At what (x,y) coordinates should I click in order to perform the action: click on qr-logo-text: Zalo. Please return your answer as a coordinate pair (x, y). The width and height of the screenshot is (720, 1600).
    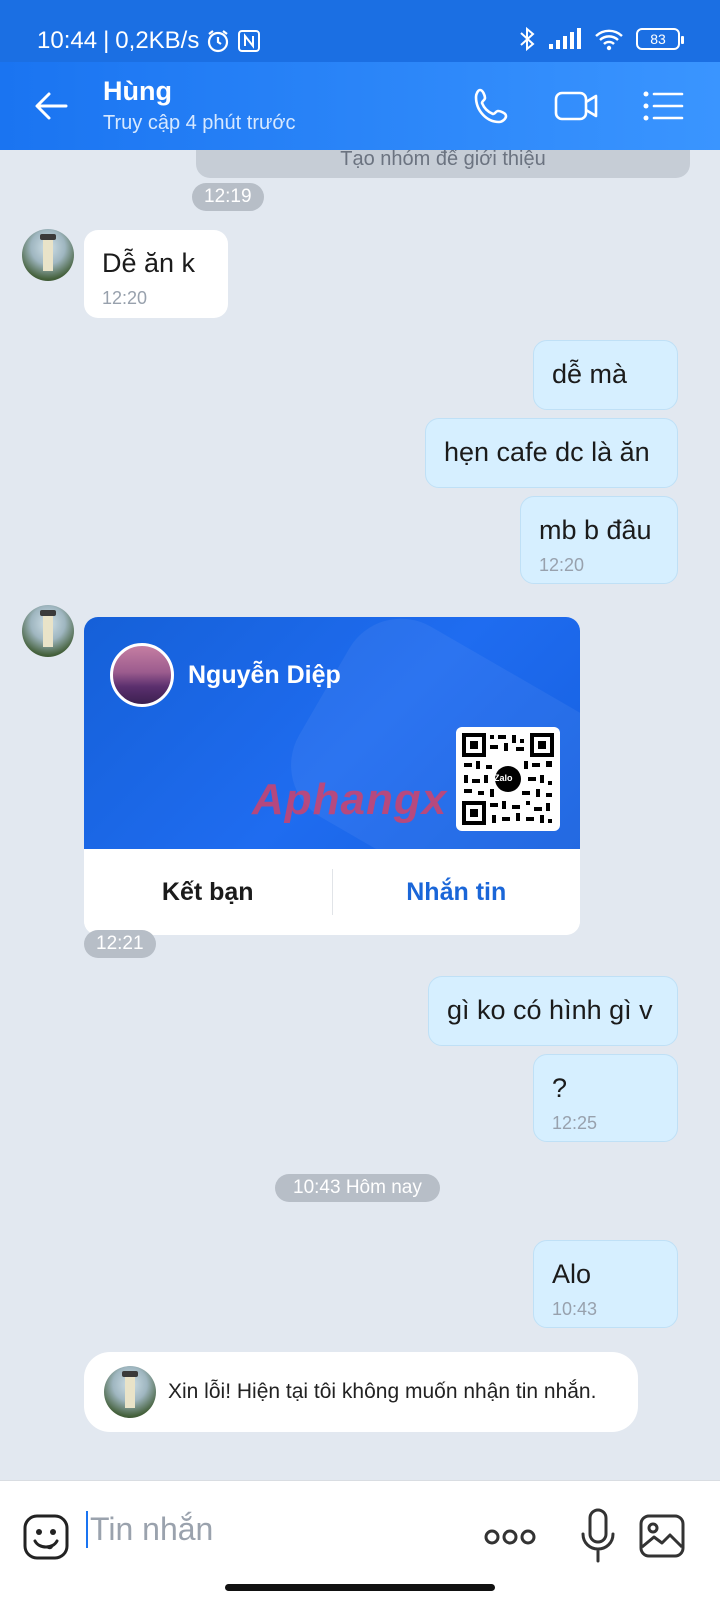
    Looking at the image, I should click on (503, 778).